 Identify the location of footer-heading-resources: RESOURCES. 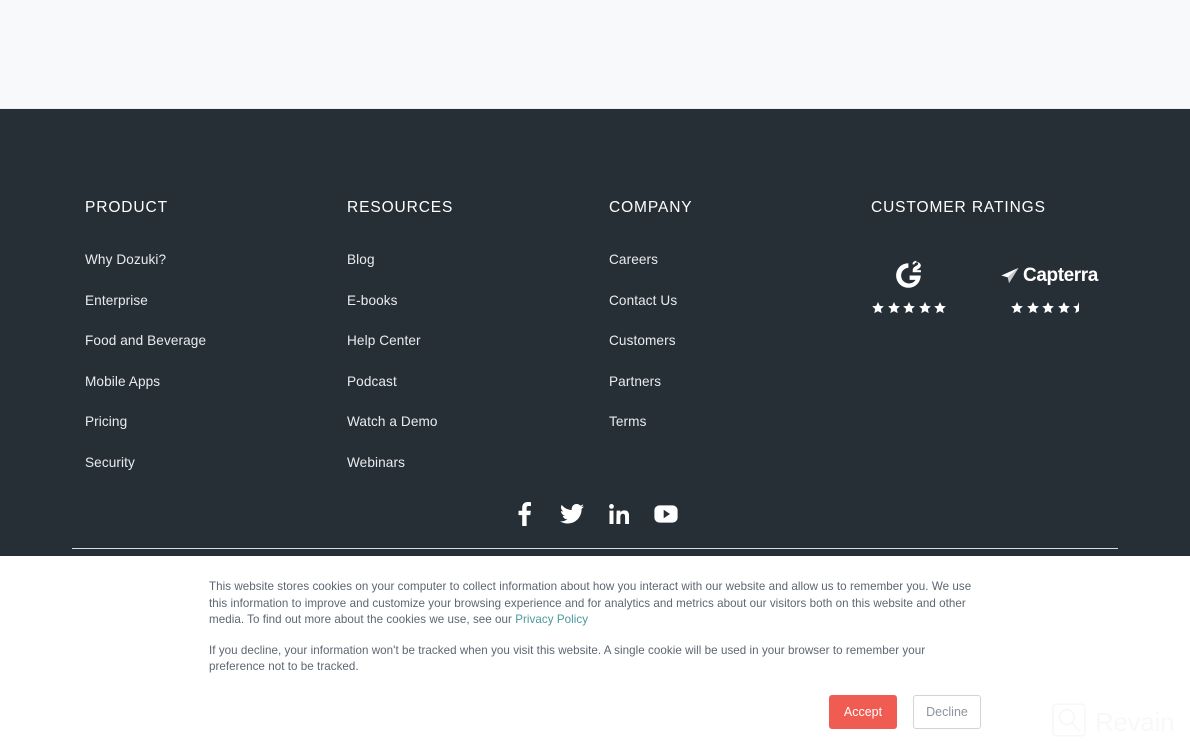
(400, 207).